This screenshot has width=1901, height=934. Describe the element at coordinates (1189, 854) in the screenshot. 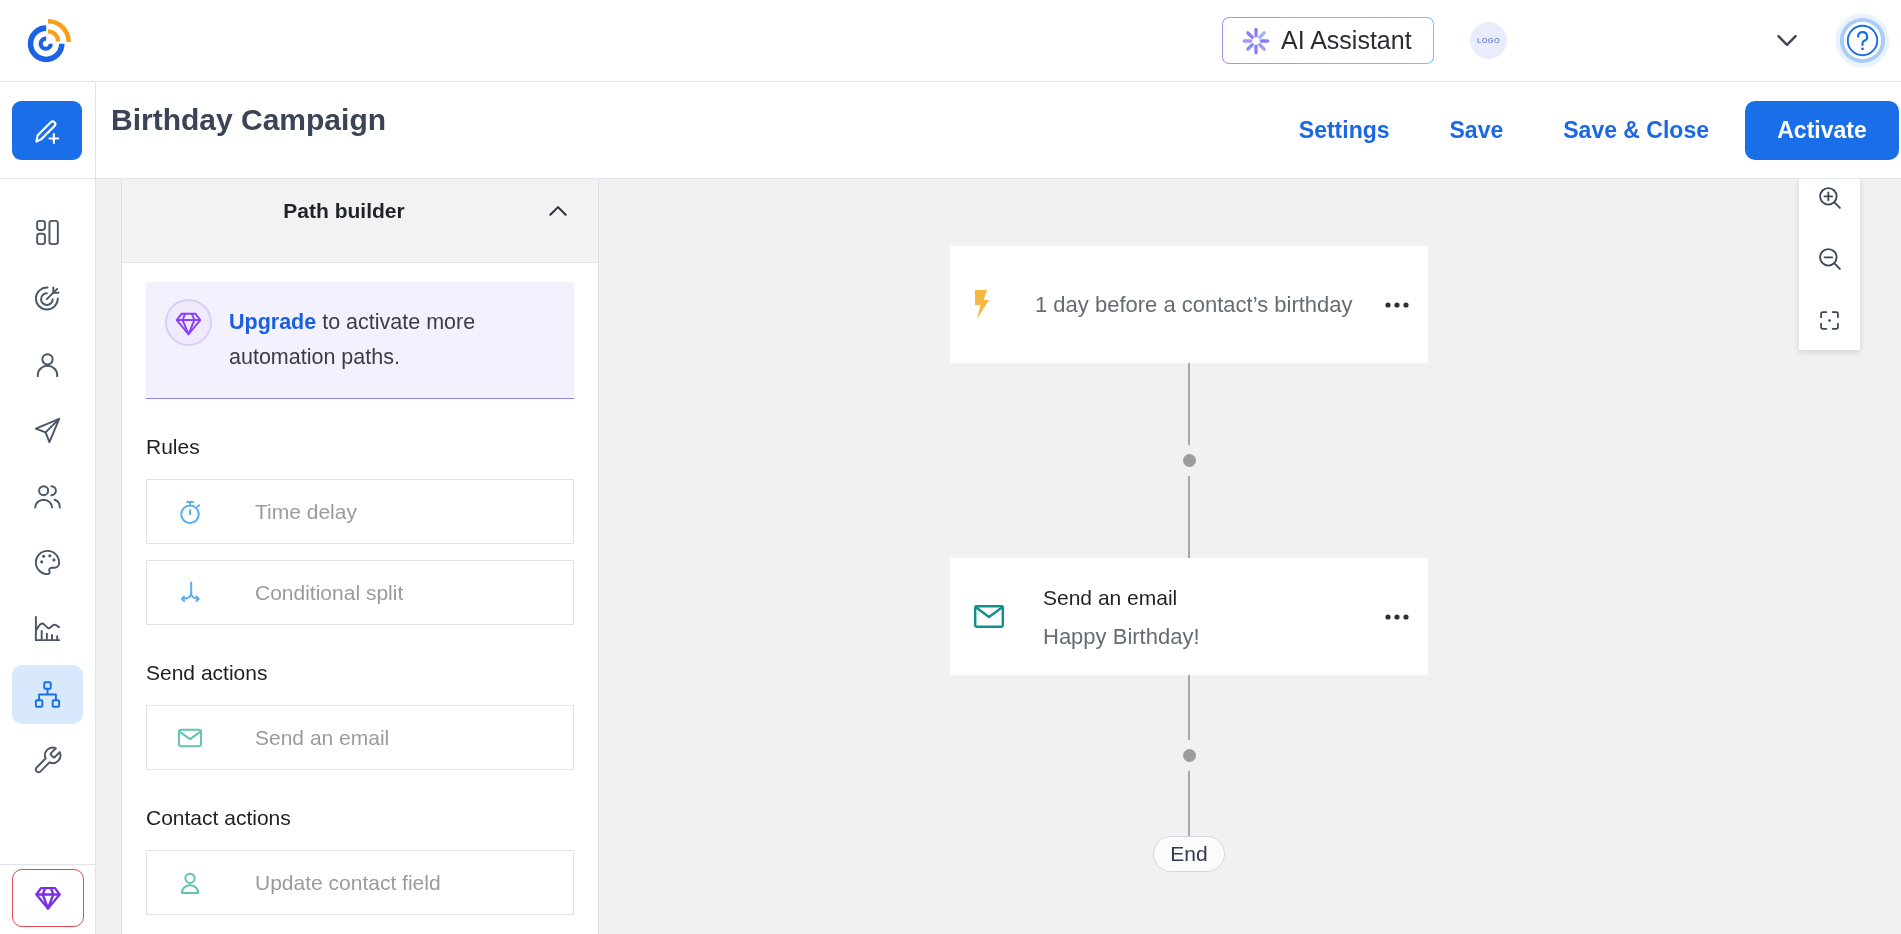

I see `end-marker: End` at that location.